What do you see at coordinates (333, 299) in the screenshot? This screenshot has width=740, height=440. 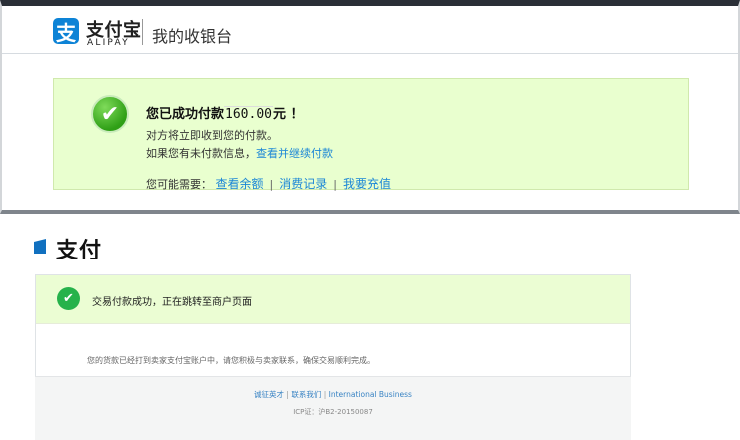 I see `redirect-header: ✔ 交易付款成功，正在跳转至商户页面` at bounding box center [333, 299].